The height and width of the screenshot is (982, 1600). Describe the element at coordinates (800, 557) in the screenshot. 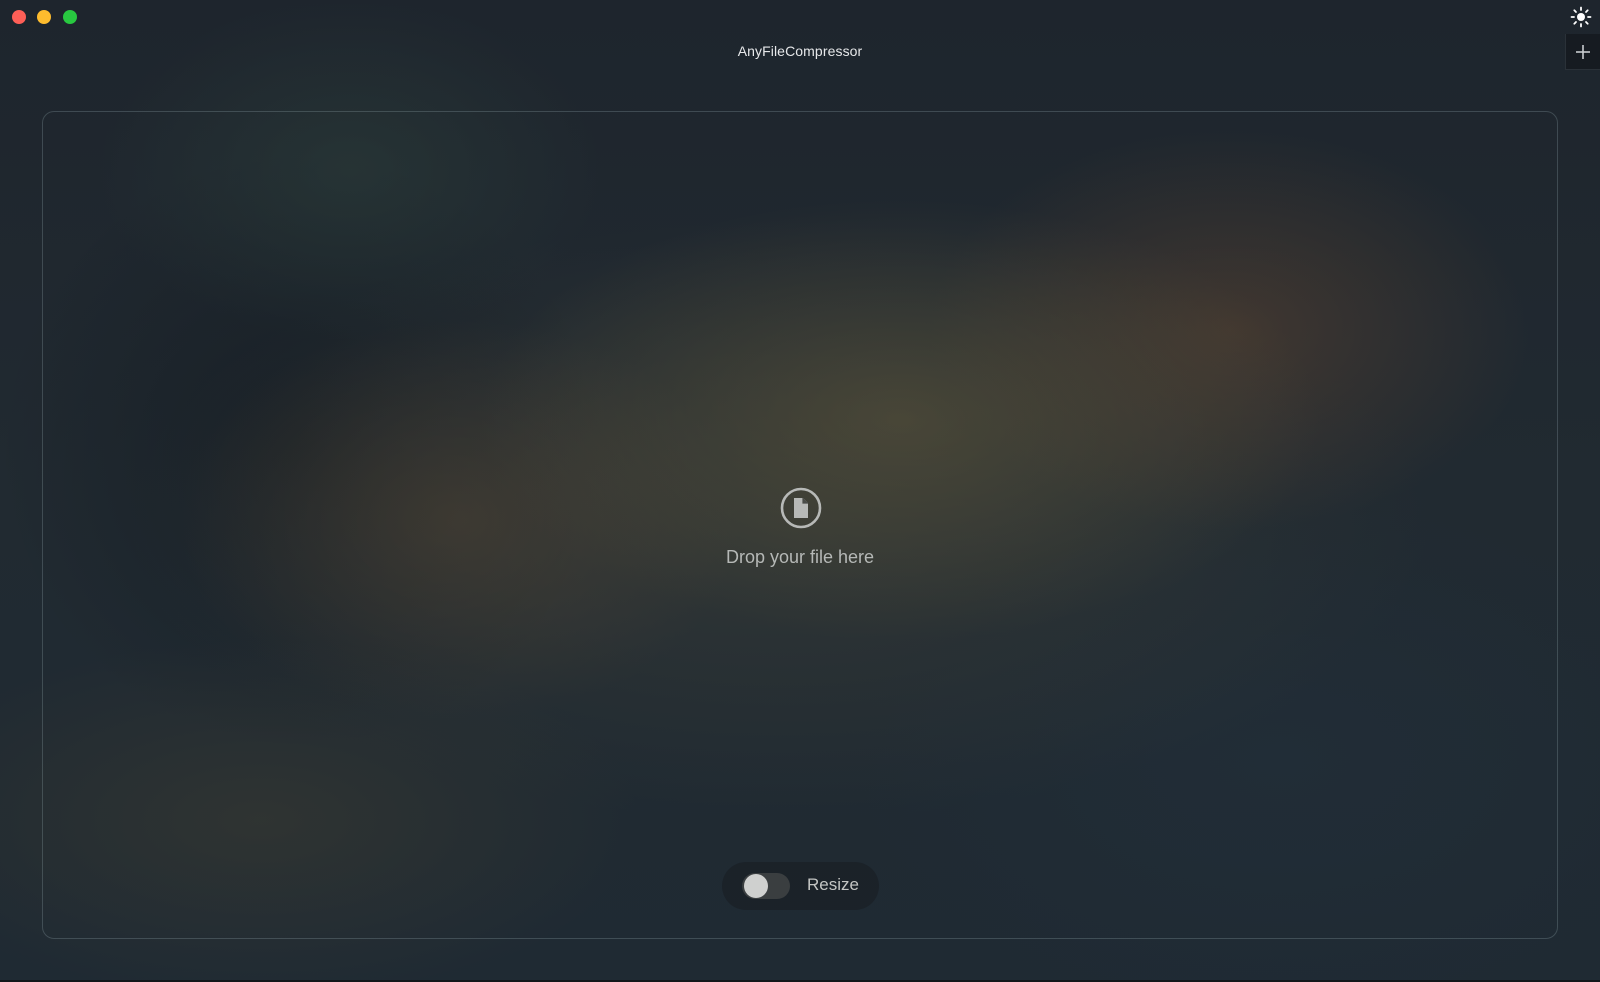

I see `drop-prompt: Drop your file here` at that location.